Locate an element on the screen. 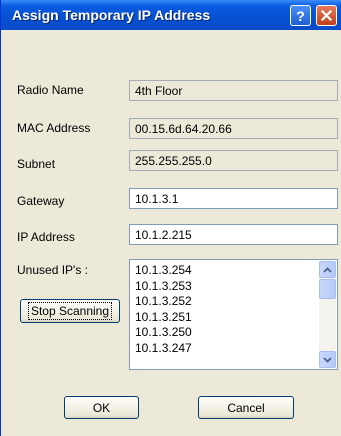 Image resolution: width=341 pixels, height=436 pixels. chevron-up-icon is located at coordinates (327, 269).